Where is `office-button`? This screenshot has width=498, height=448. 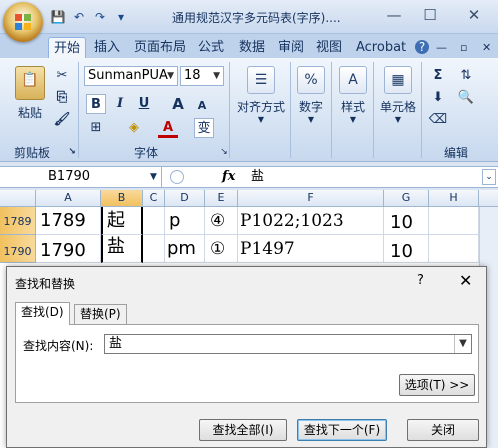 office-button is located at coordinates (23, 22).